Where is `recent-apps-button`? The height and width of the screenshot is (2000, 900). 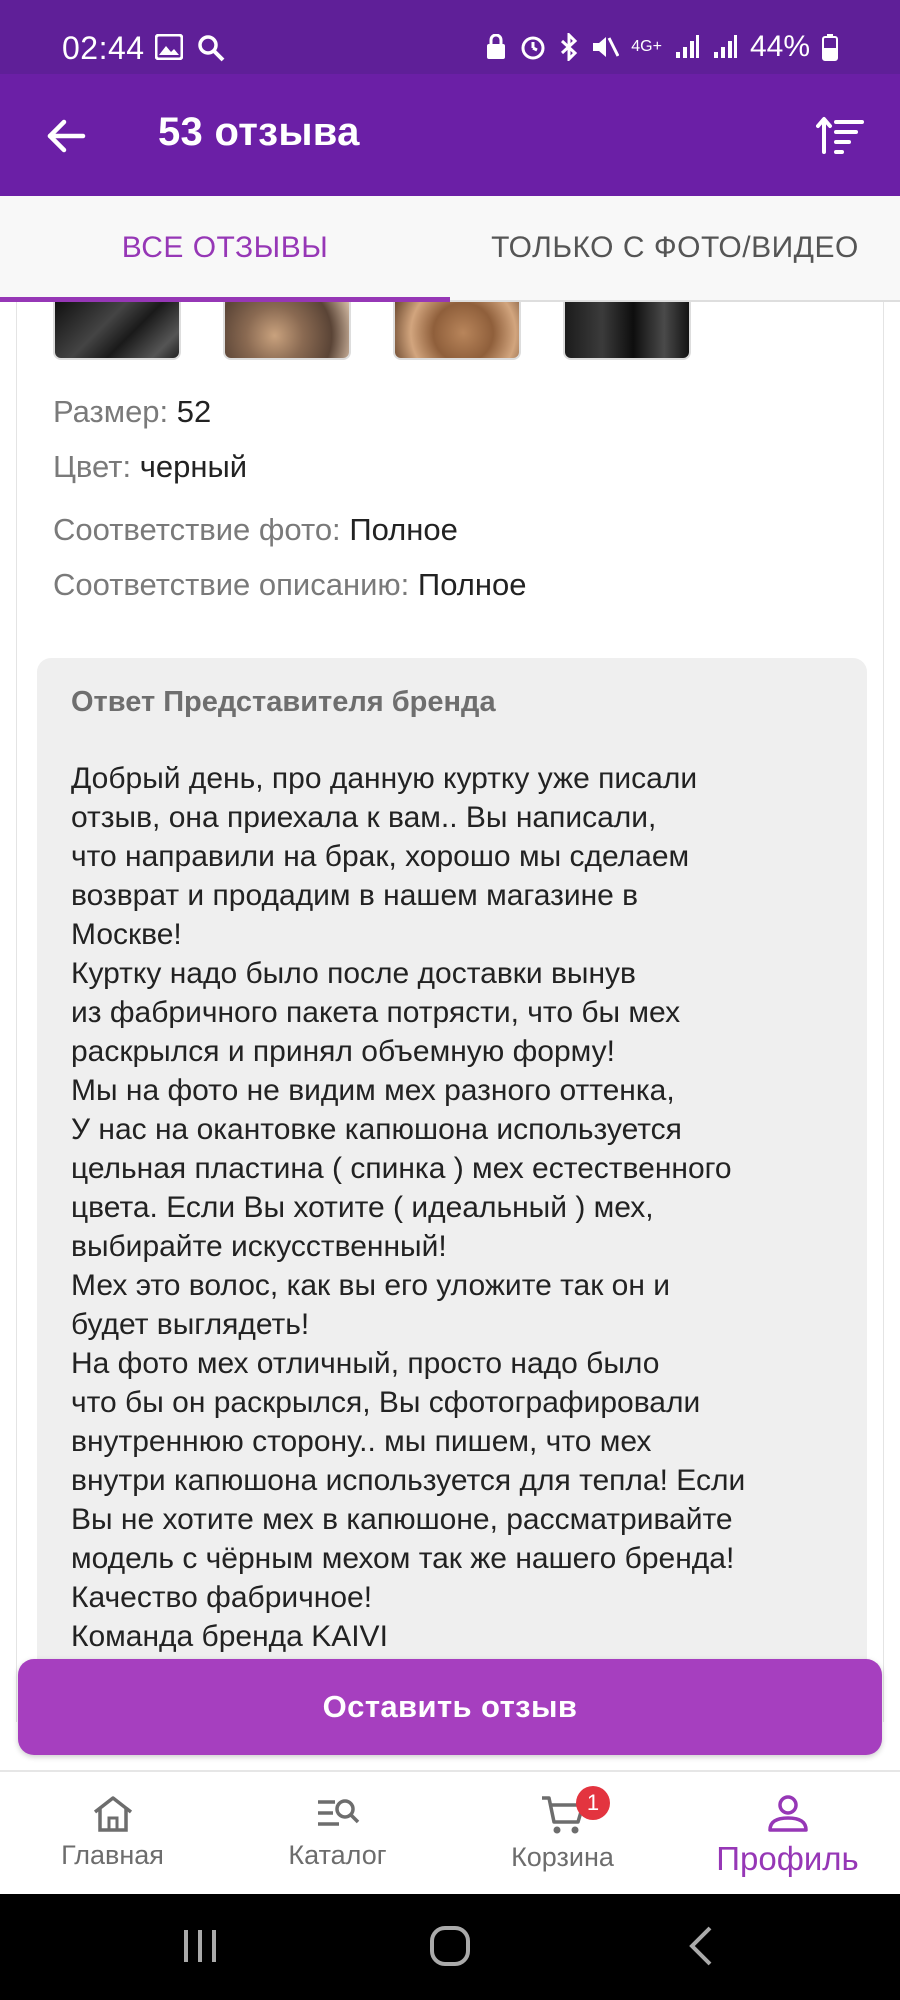 recent-apps-button is located at coordinates (200, 1948).